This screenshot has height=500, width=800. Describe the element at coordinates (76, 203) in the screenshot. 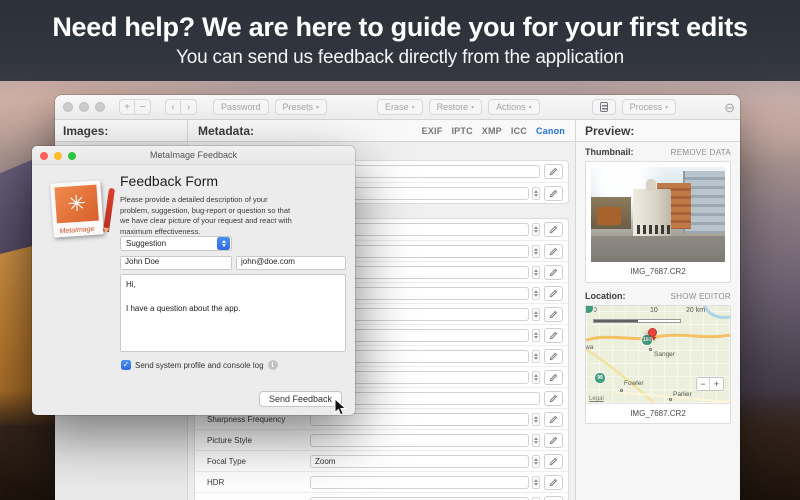

I see `flower-icon: ✳` at that location.